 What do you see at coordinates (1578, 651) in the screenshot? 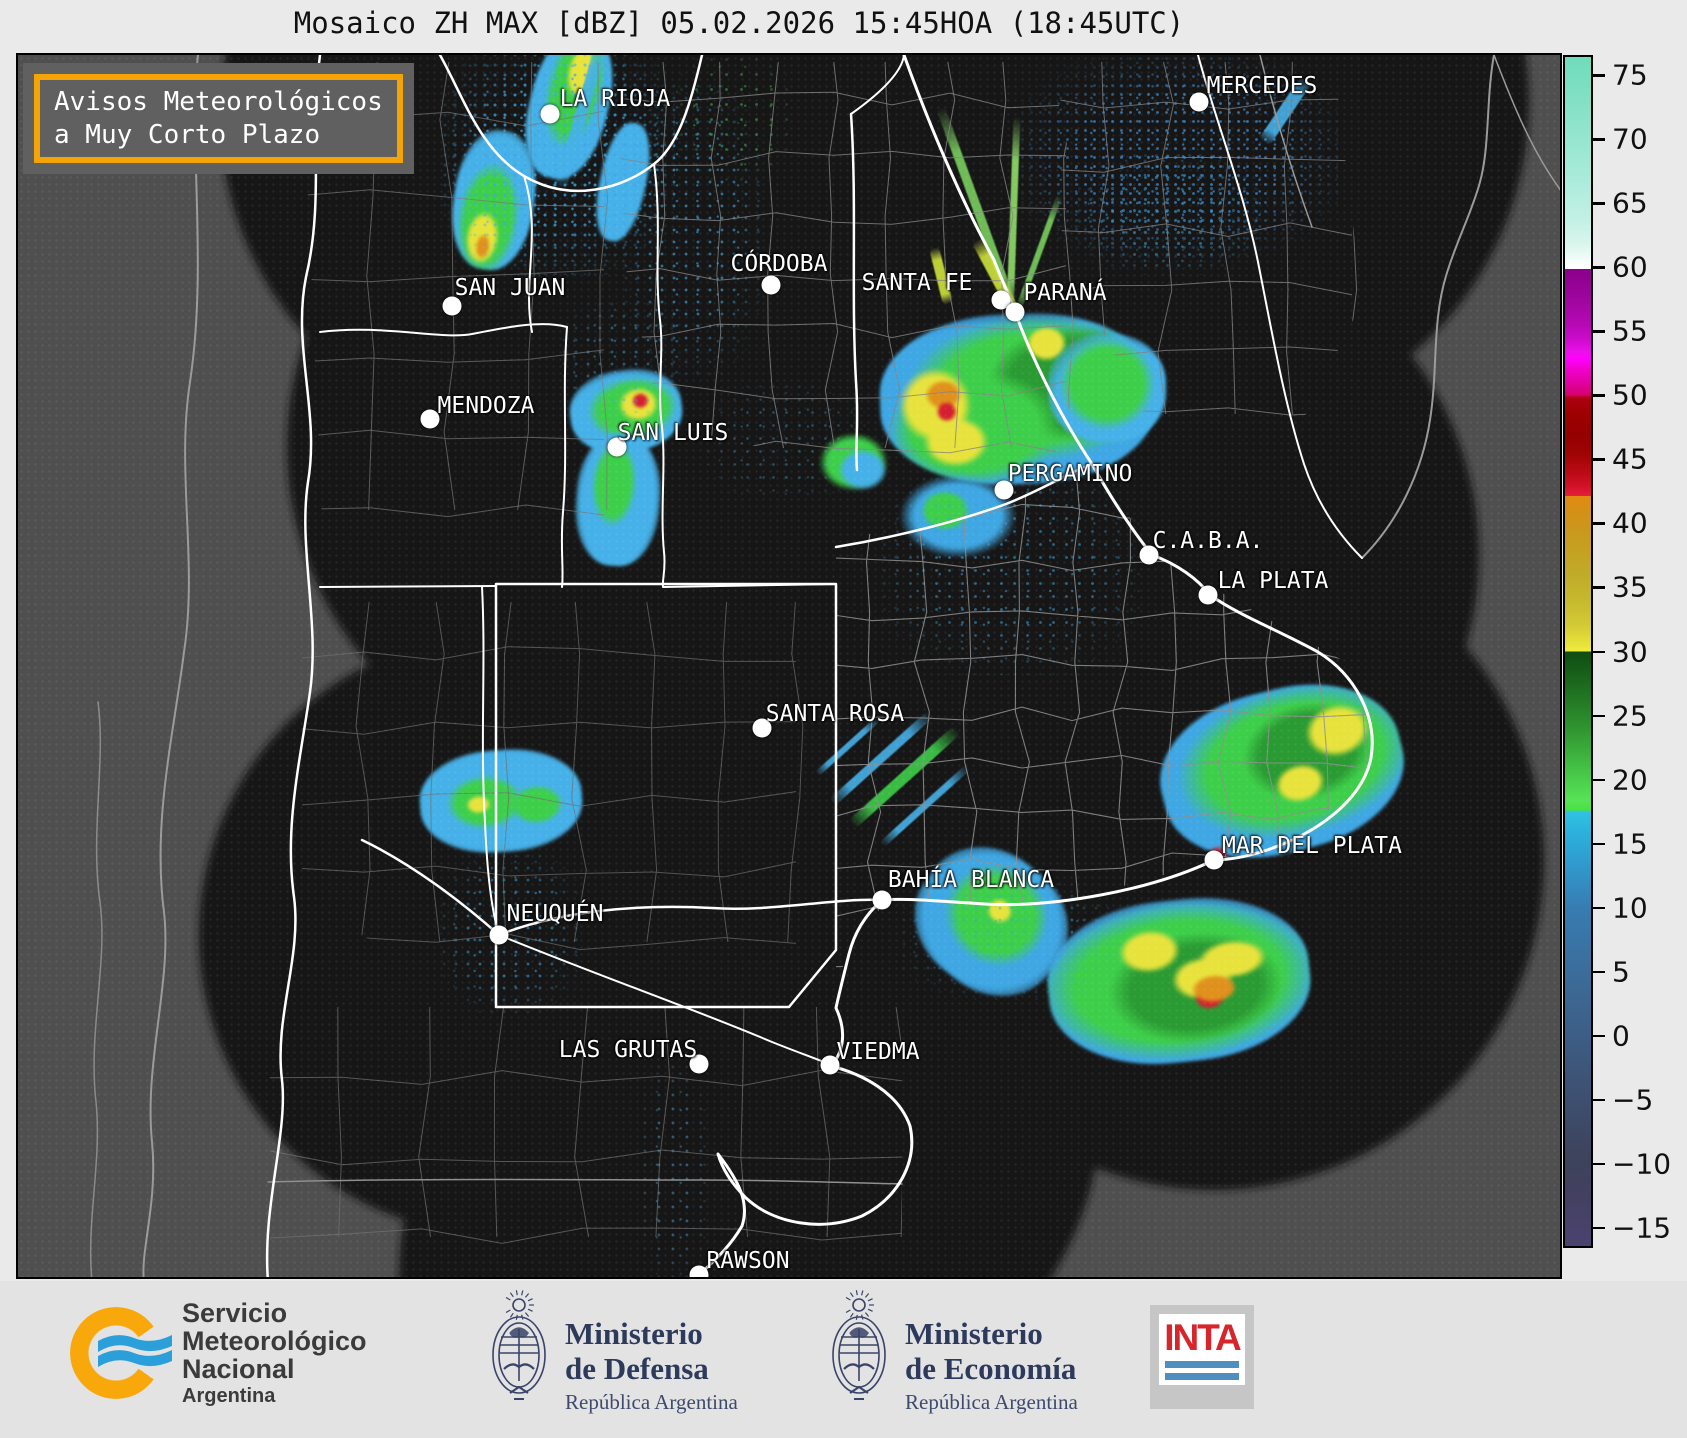
I see `dbz-colorbar` at bounding box center [1578, 651].